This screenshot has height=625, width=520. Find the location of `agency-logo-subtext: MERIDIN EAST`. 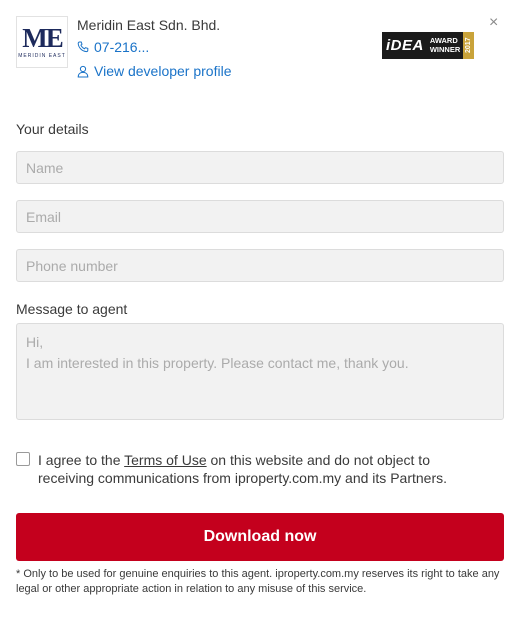

agency-logo-subtext: MERIDIN EAST is located at coordinates (42, 55).